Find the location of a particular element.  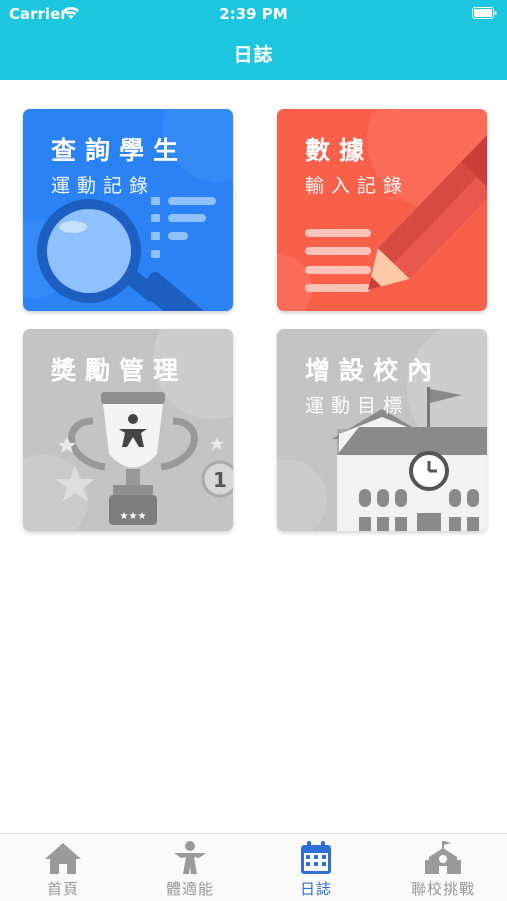

page-title: 日誌 is located at coordinates (253, 55).